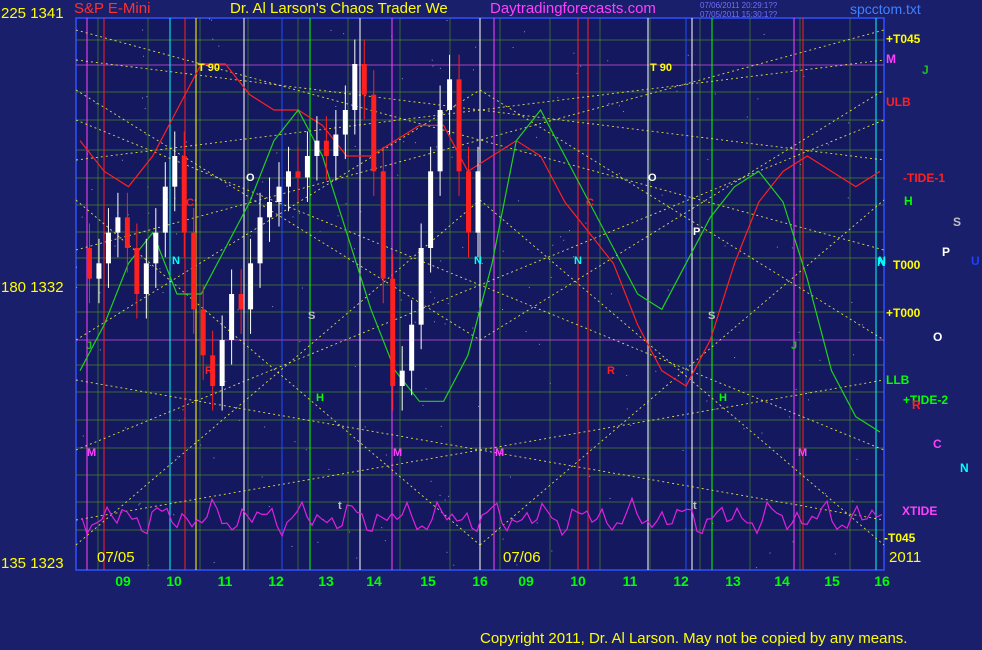  Describe the element at coordinates (916, 405) in the screenshot. I see `right-label-r: R` at that location.